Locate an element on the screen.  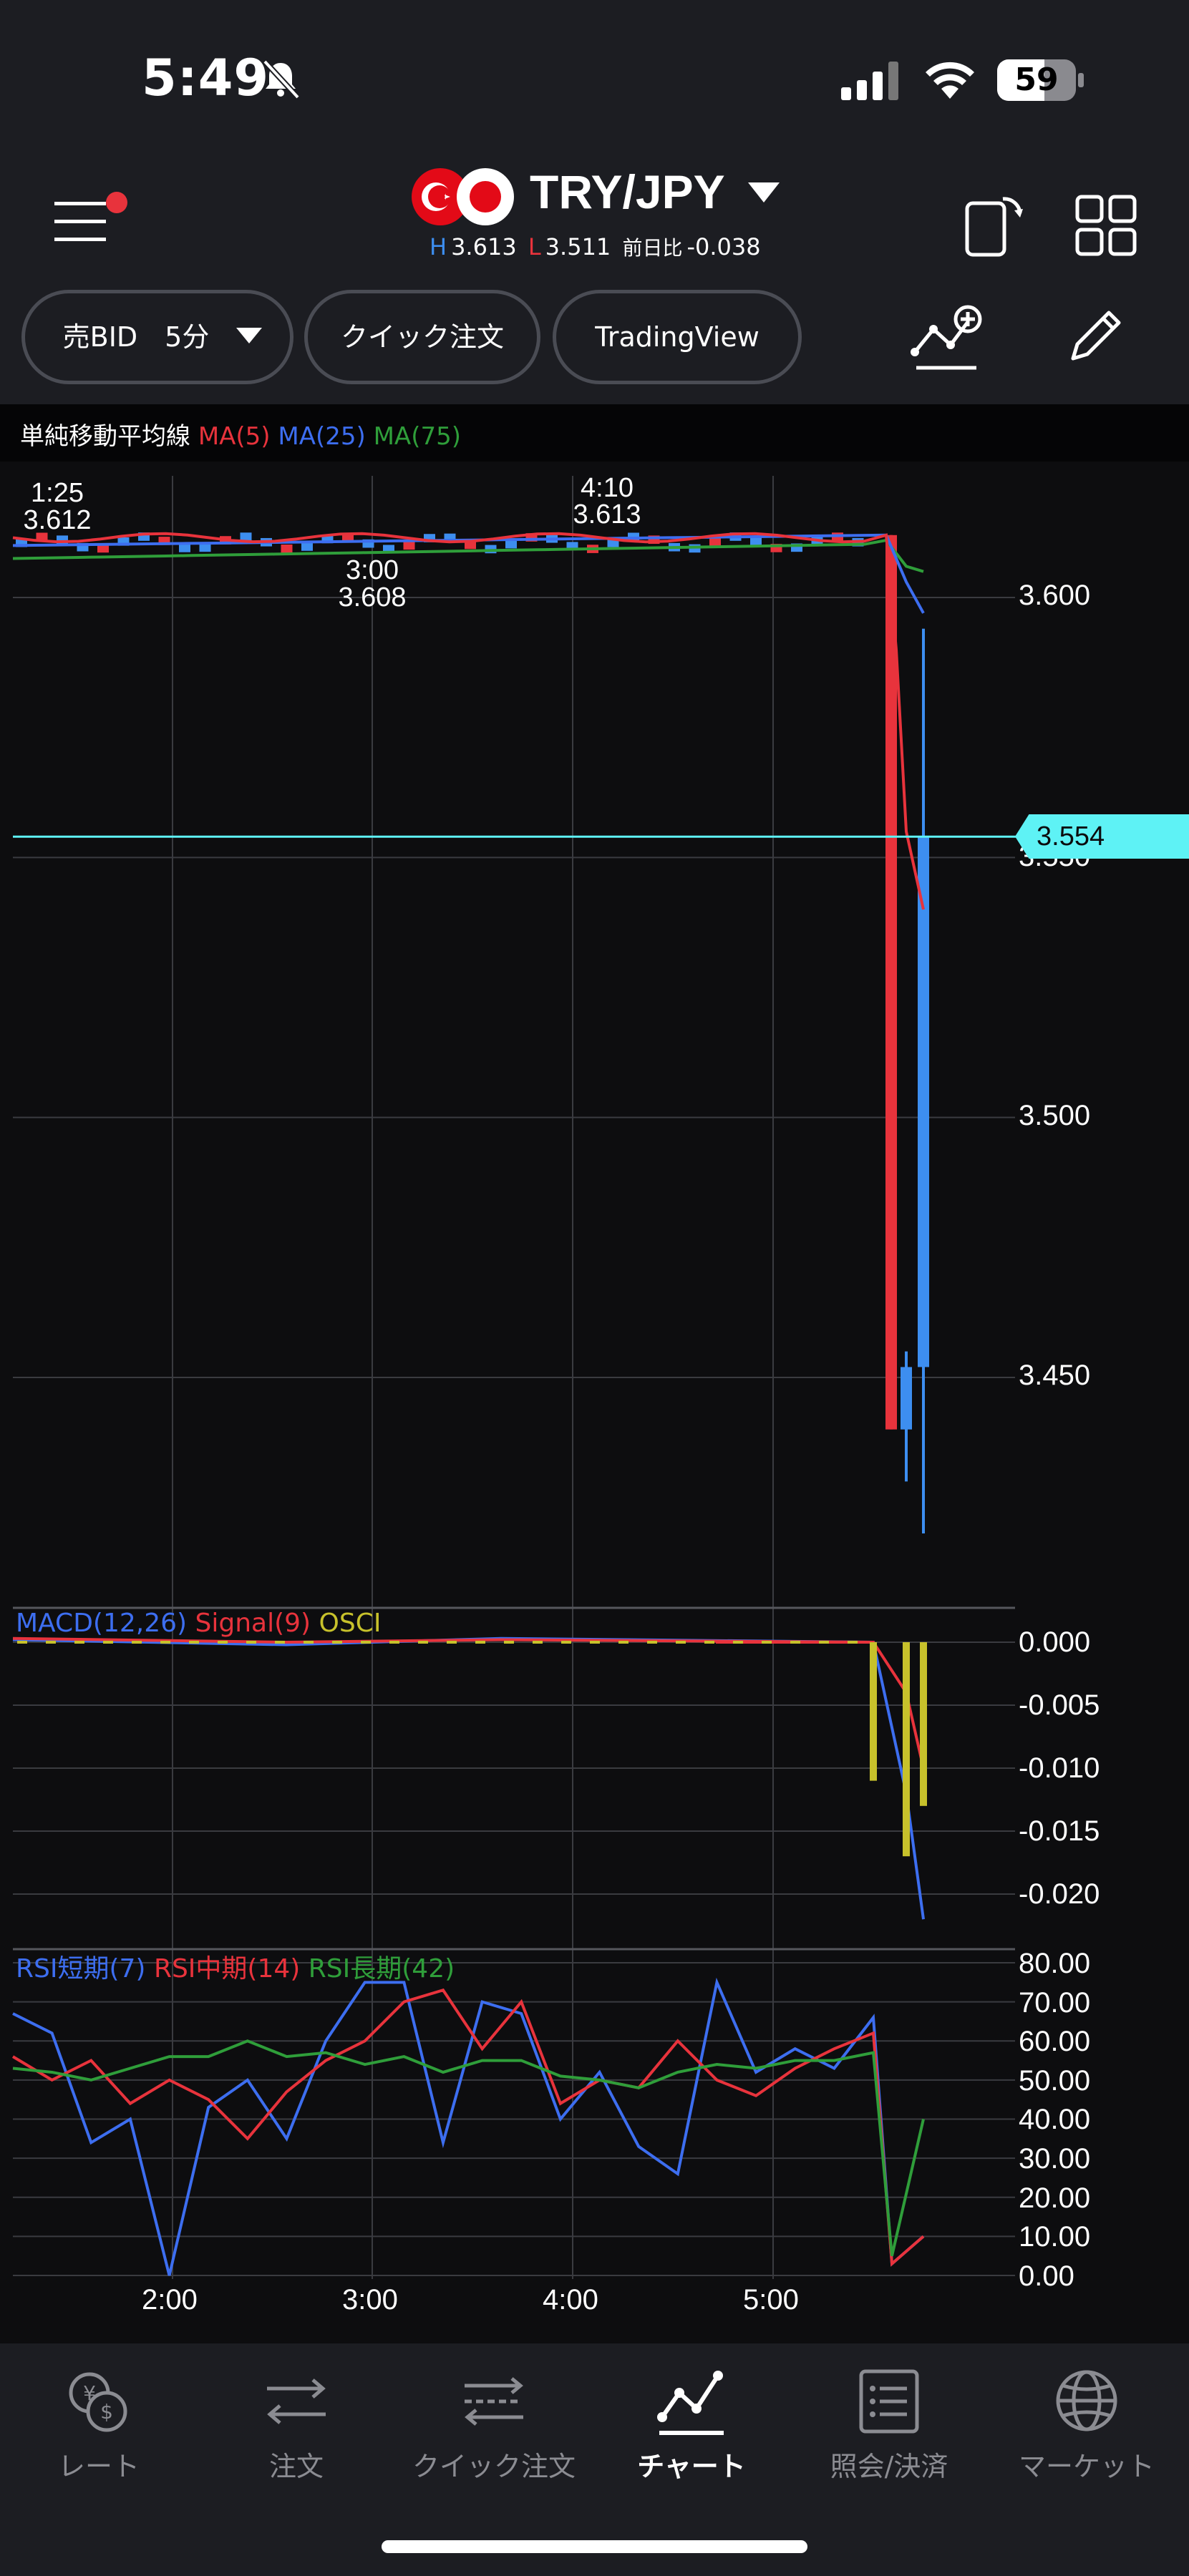
rsi-tick: 10.00 is located at coordinates (1055, 2237).